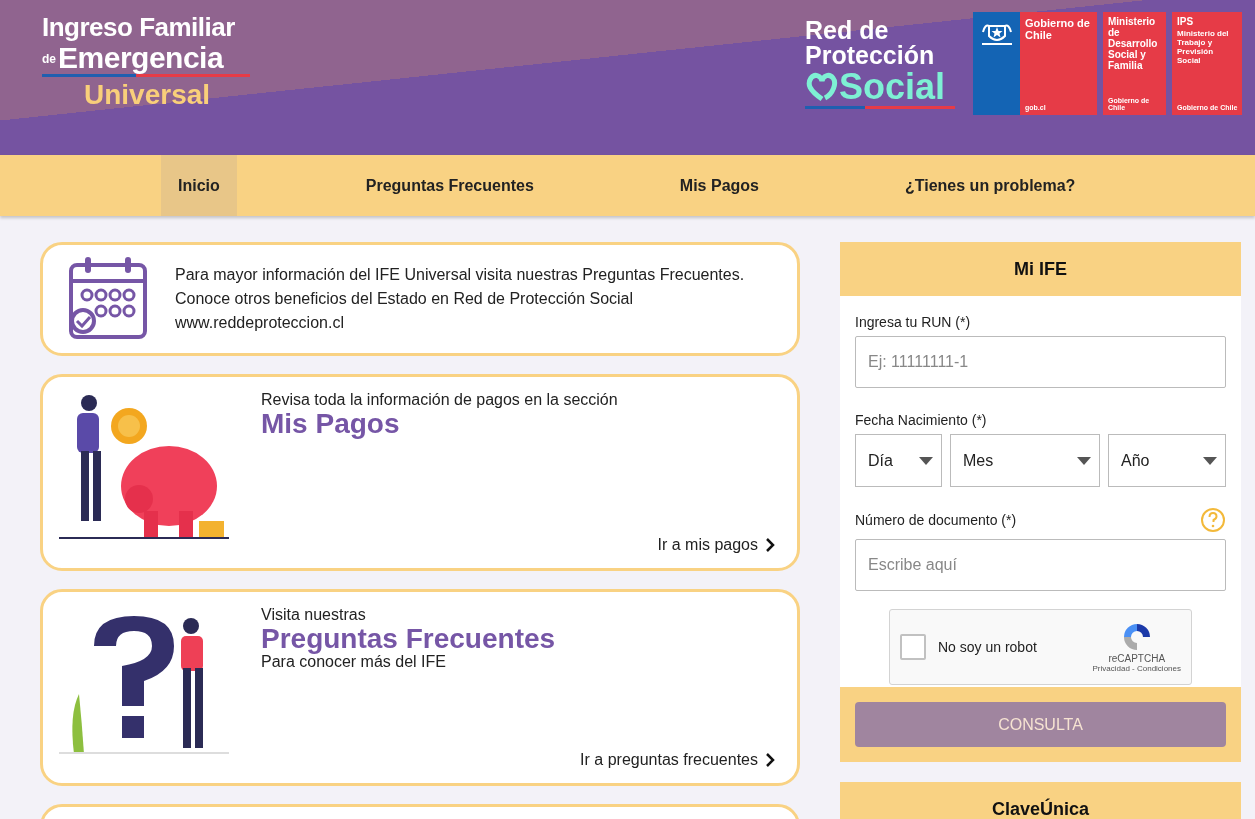  What do you see at coordinates (1040, 269) in the screenshot?
I see `panel-title: Mi IFE` at bounding box center [1040, 269].